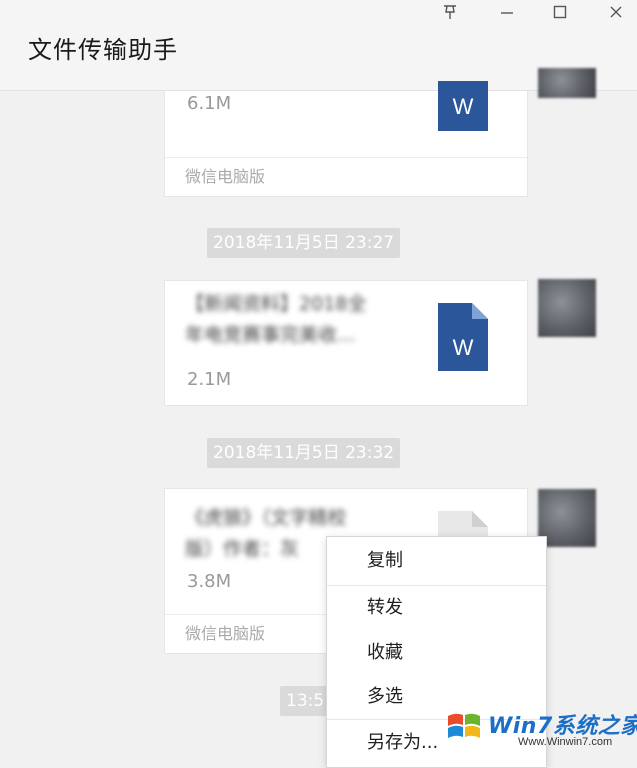 Image resolution: width=637 pixels, height=768 pixels. What do you see at coordinates (436, 608) in the screenshot?
I see `menu-item-forward: 转发` at bounding box center [436, 608].